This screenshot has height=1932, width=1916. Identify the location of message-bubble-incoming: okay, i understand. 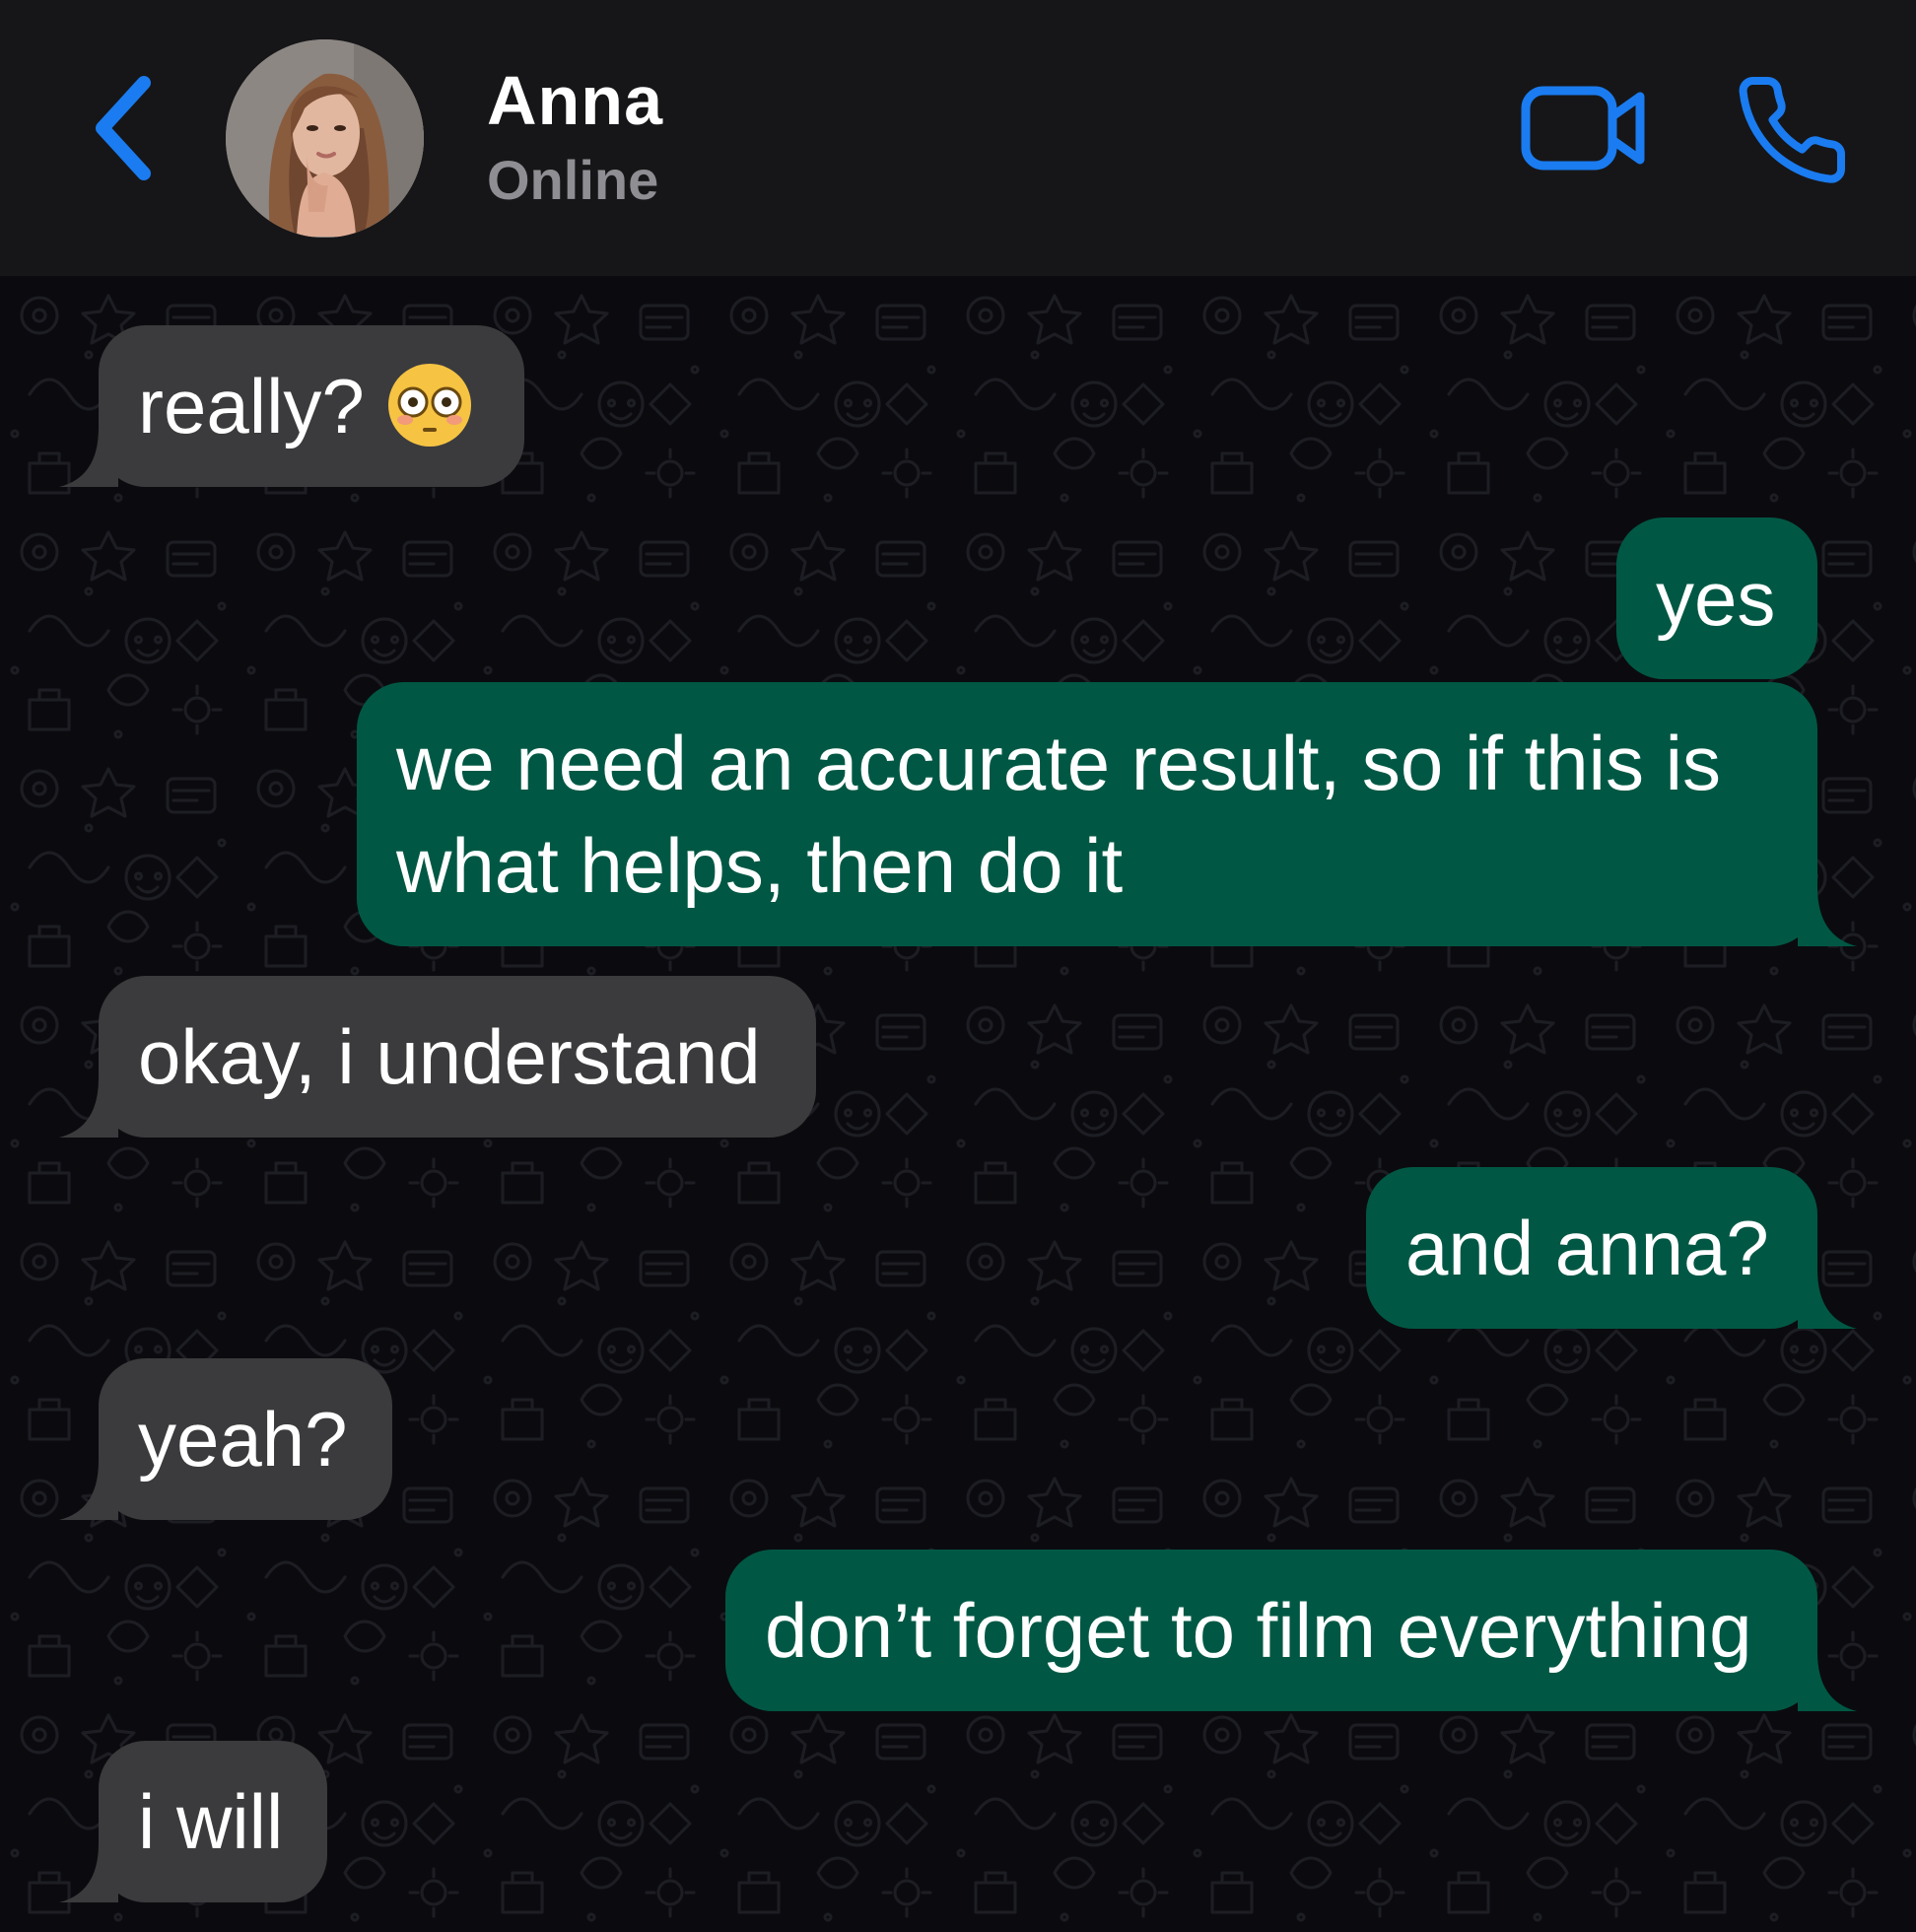
(438, 1057).